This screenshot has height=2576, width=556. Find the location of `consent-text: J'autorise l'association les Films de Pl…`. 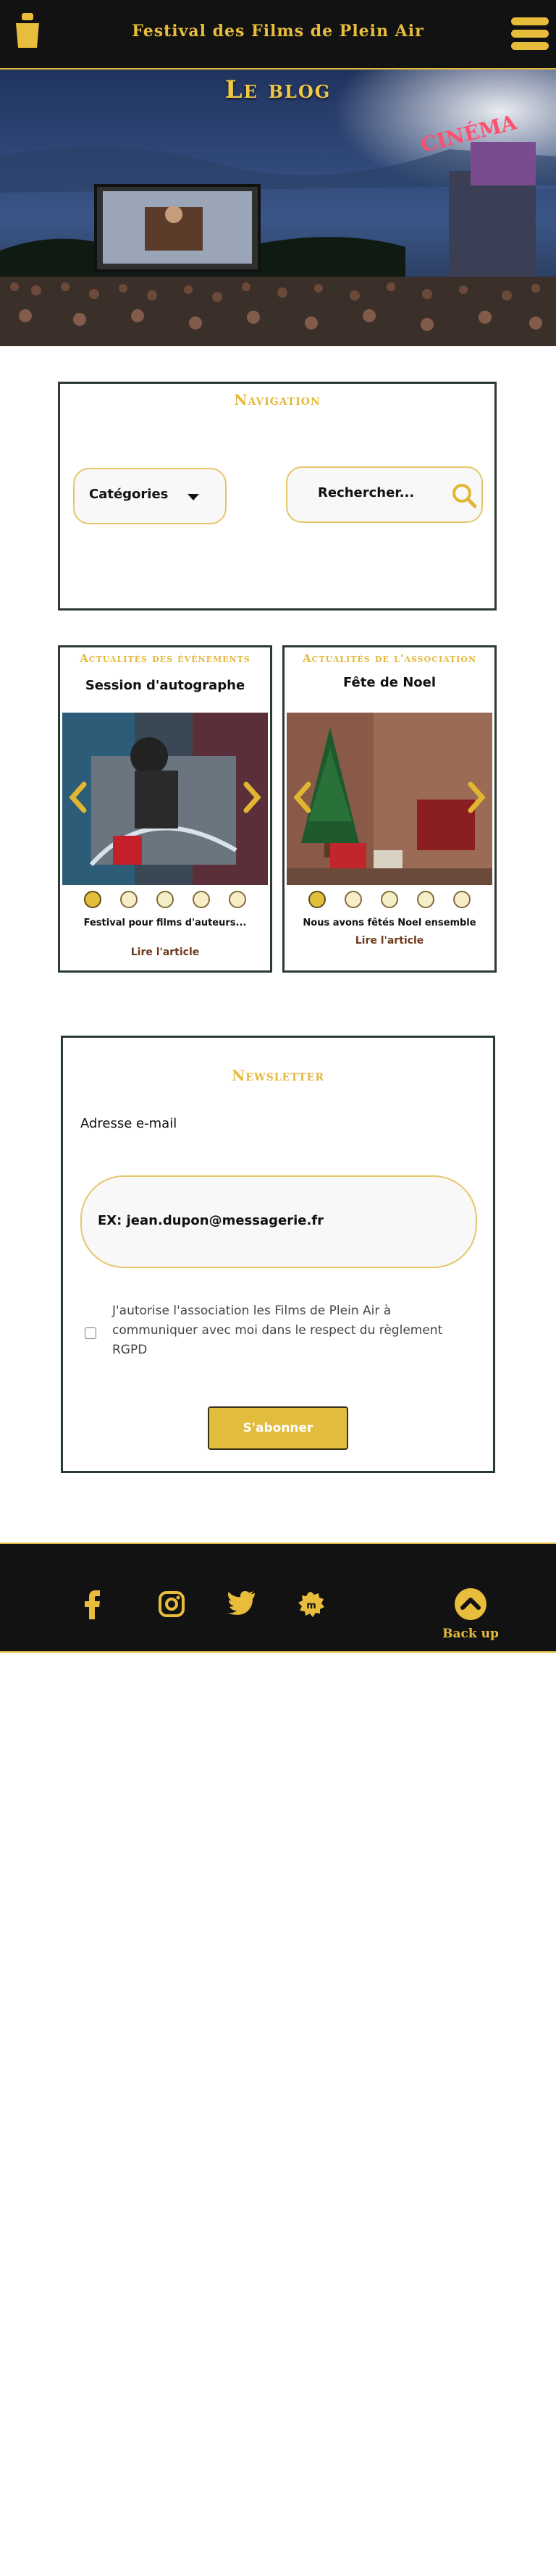

consent-text: J'autorise l'association les Films de Pl… is located at coordinates (278, 1330).